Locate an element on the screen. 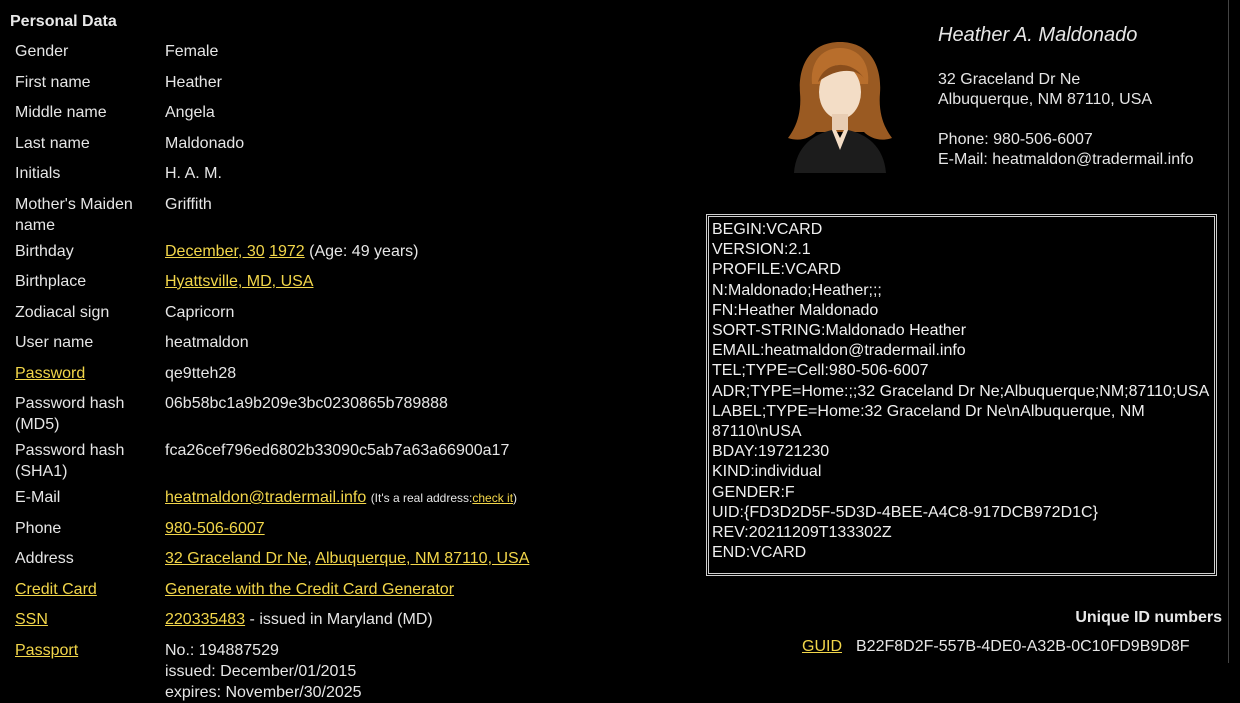 This screenshot has height=703, width=1240. md5-label: Password hash (MD5) is located at coordinates (70, 414).